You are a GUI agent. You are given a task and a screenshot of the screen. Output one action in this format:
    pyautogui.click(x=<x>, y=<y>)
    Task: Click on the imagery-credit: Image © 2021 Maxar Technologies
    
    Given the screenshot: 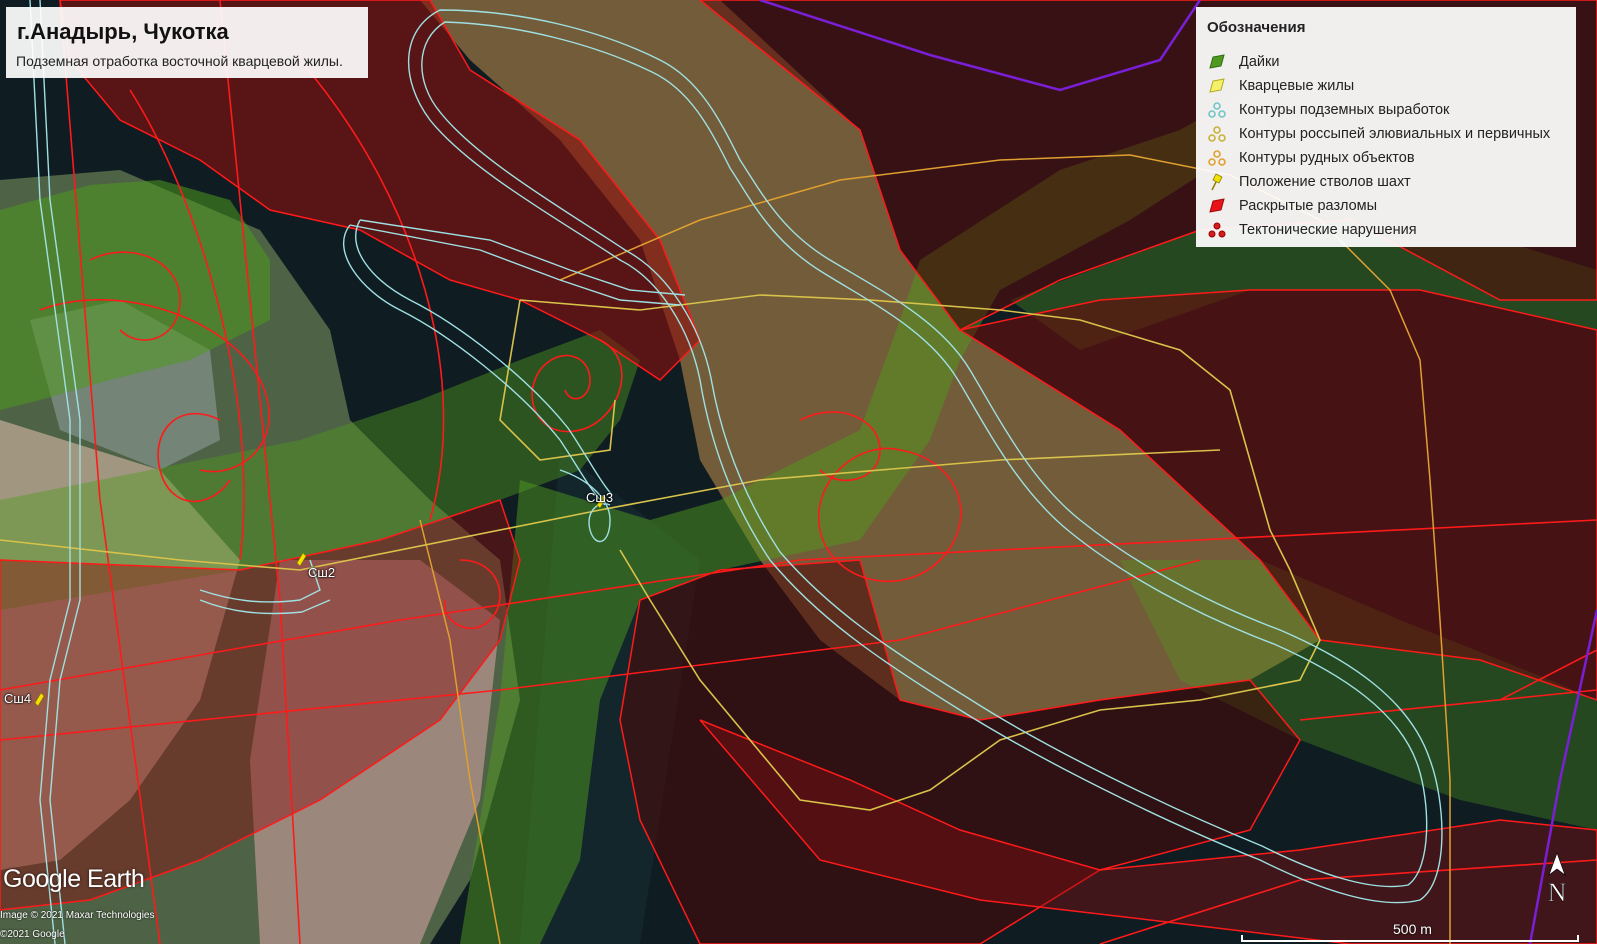 What is the action you would take?
    pyautogui.click(x=77, y=915)
    